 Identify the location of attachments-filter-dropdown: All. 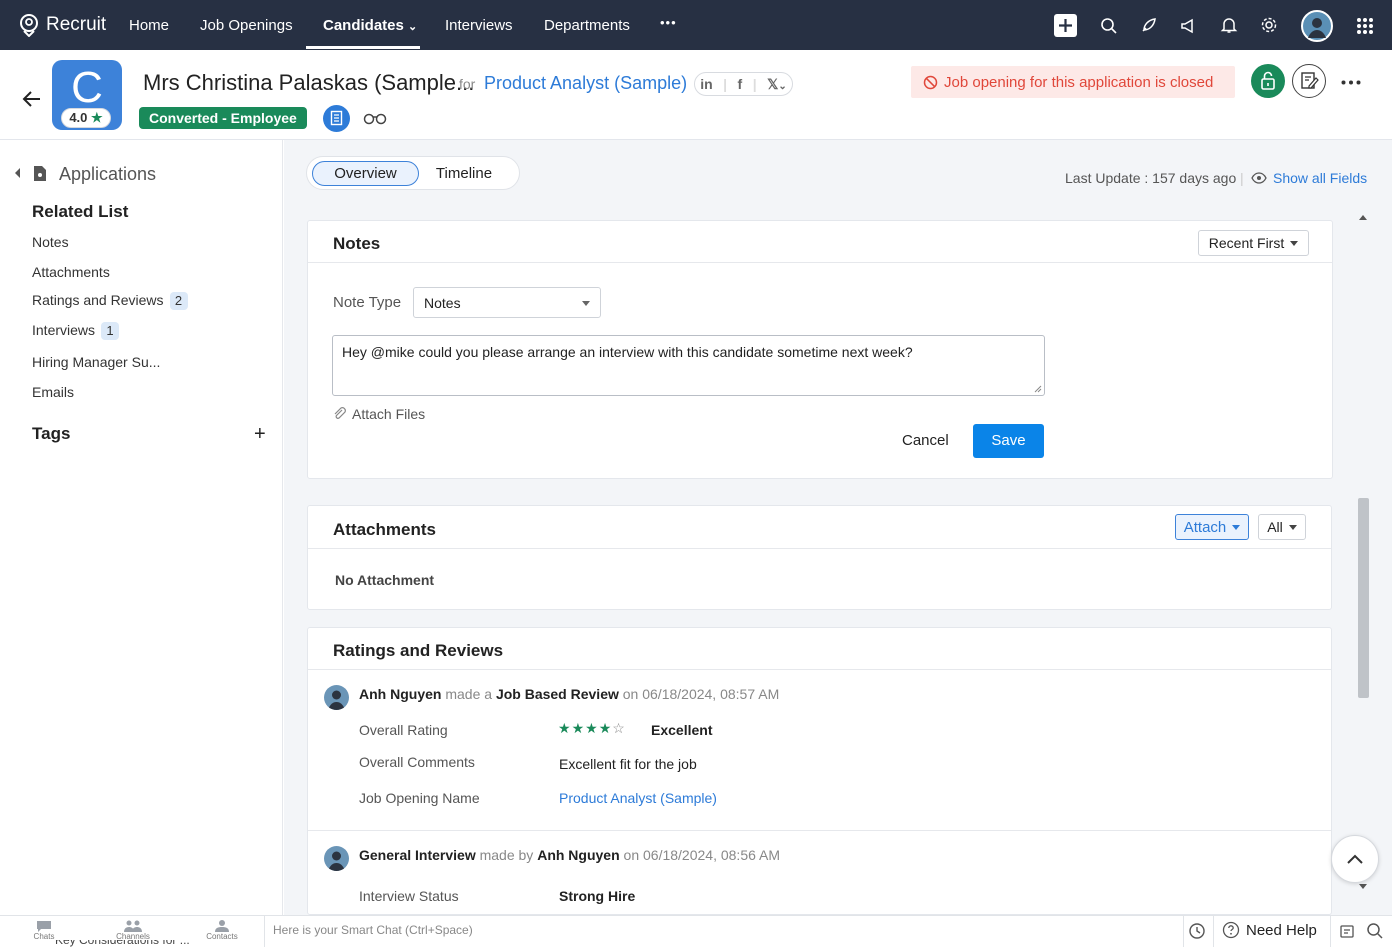
(1282, 527).